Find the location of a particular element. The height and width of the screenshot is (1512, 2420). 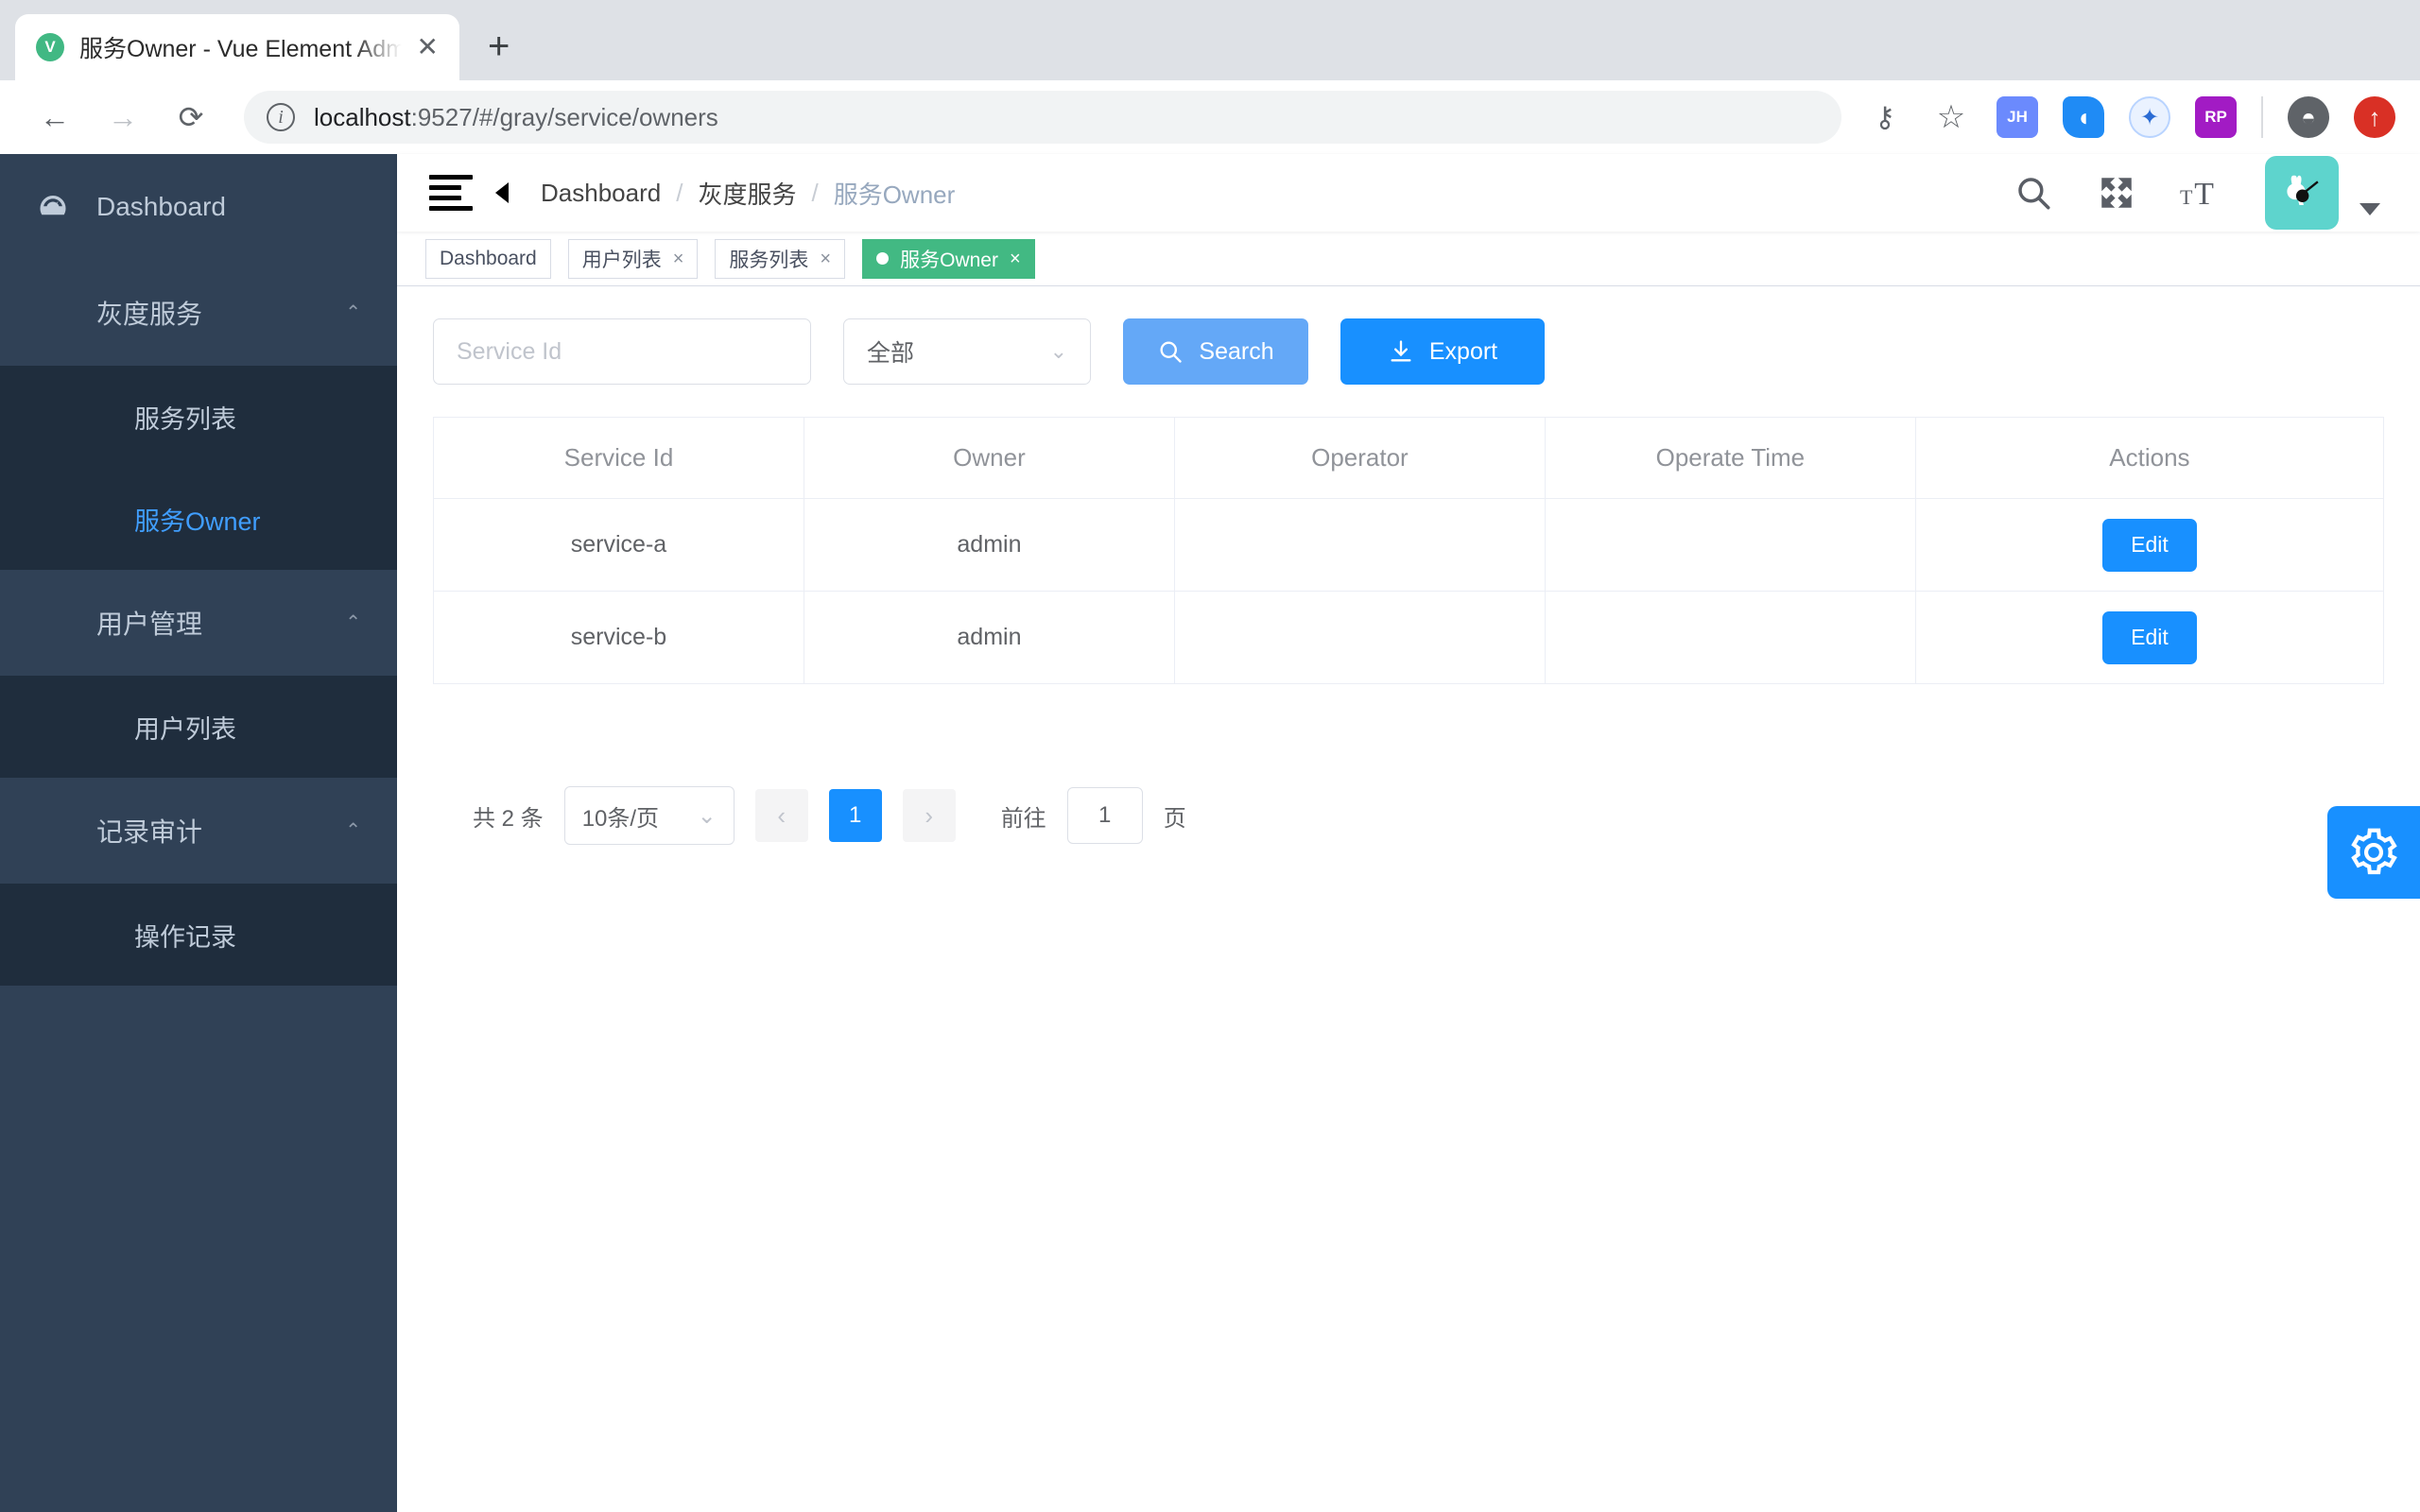

browser-tab: V 服务Owner - Vue Element Admin ✕ is located at coordinates (237, 47).